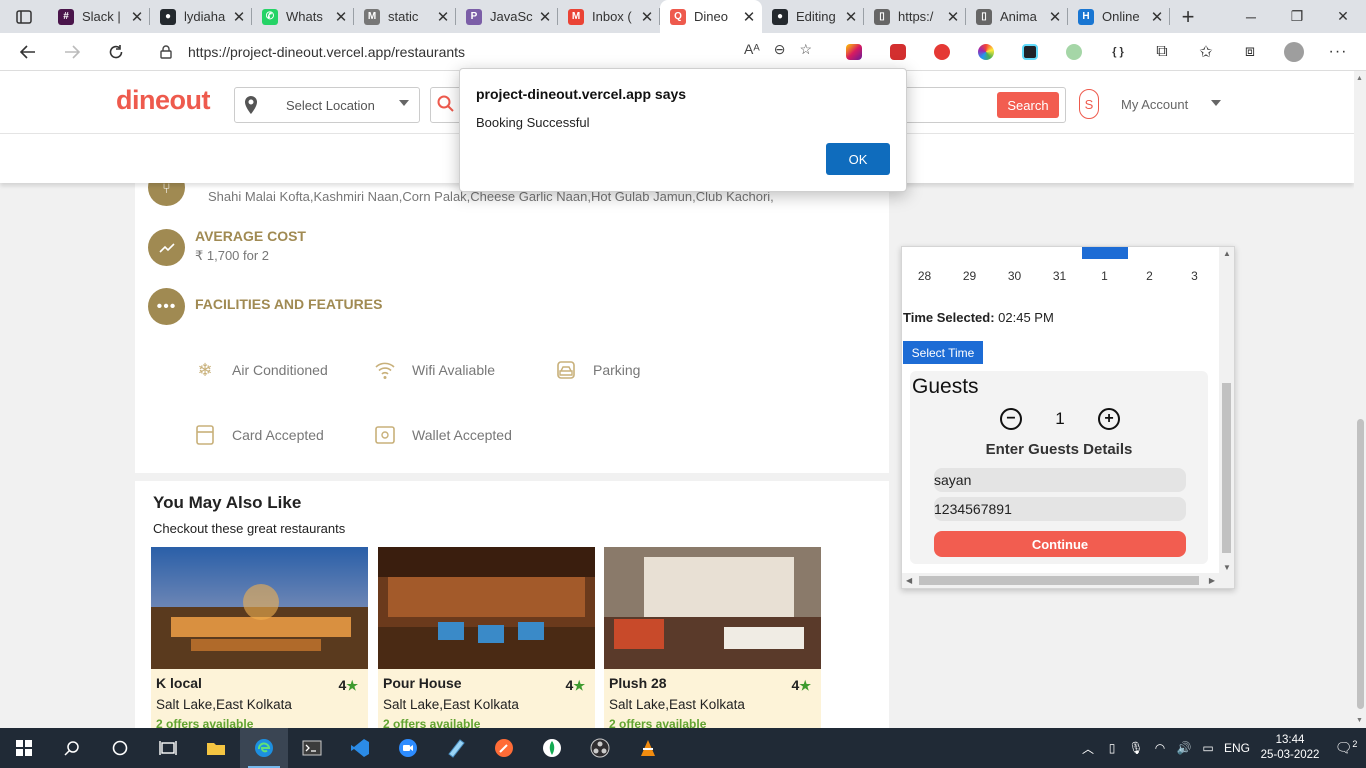  What do you see at coordinates (24, 748) in the screenshot?
I see `start-button` at bounding box center [24, 748].